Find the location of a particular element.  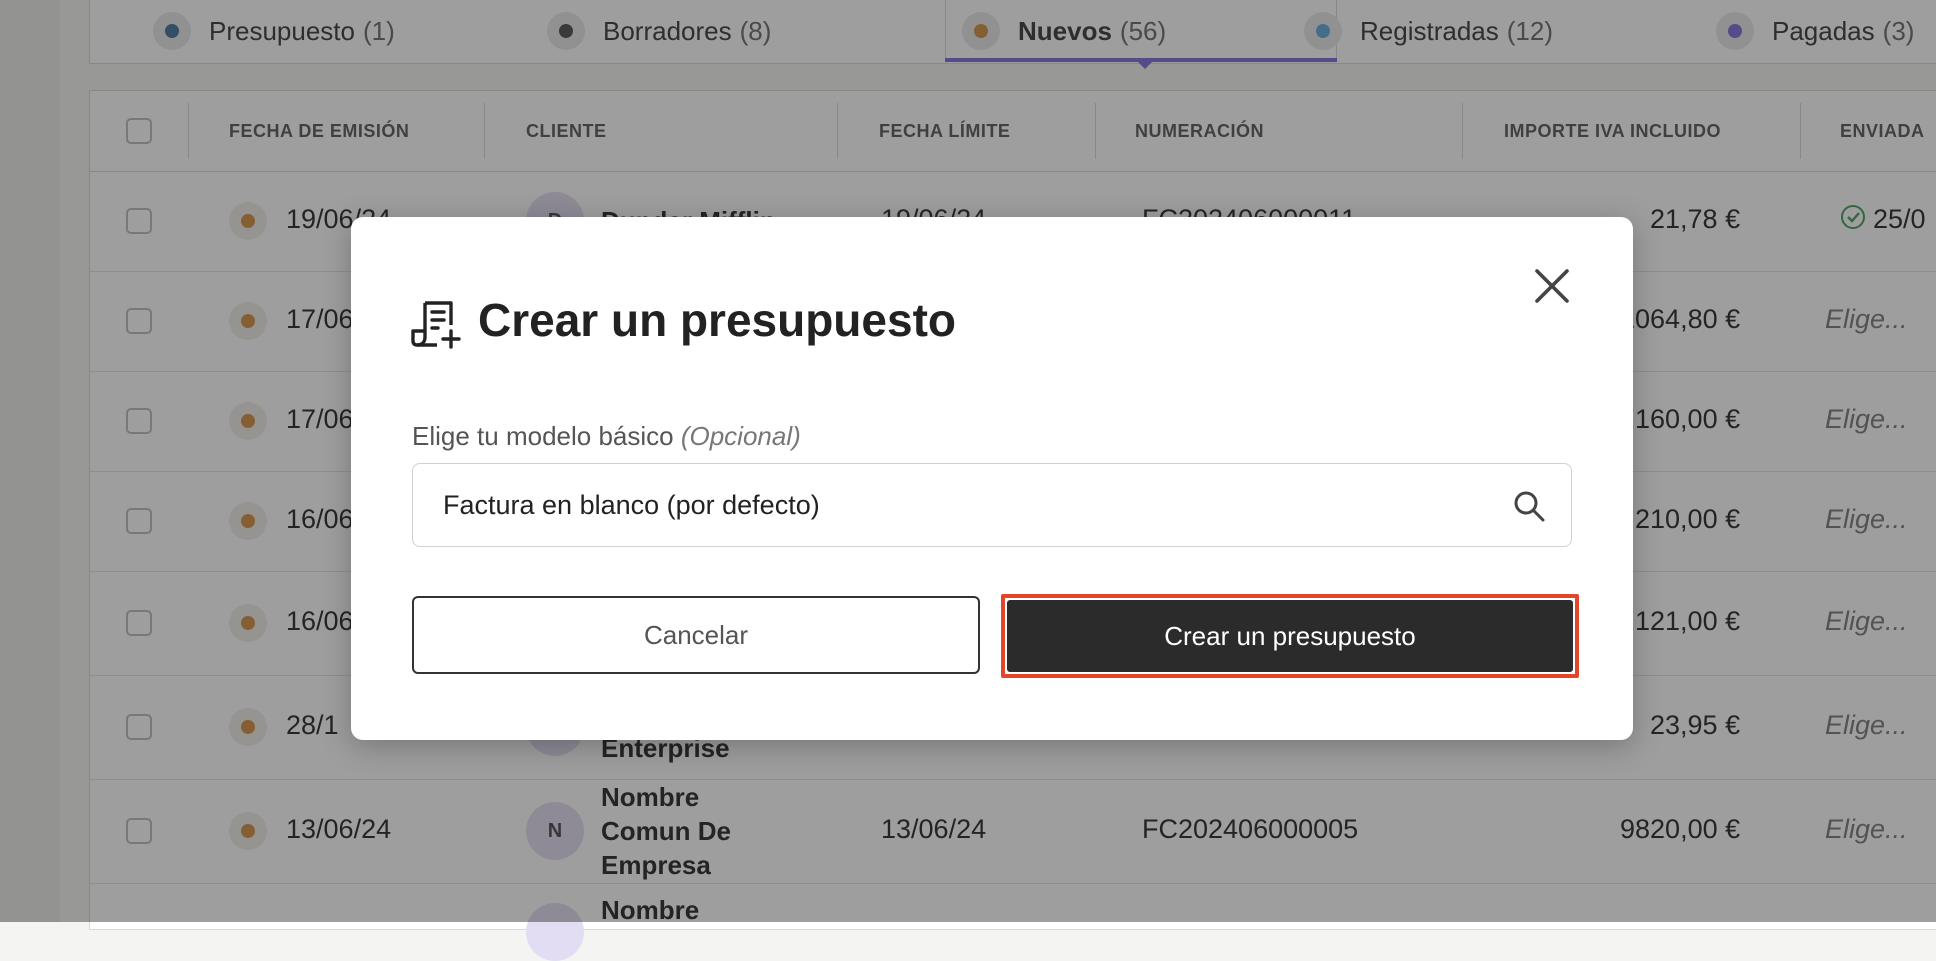

document-add-icon is located at coordinates (436, 325).